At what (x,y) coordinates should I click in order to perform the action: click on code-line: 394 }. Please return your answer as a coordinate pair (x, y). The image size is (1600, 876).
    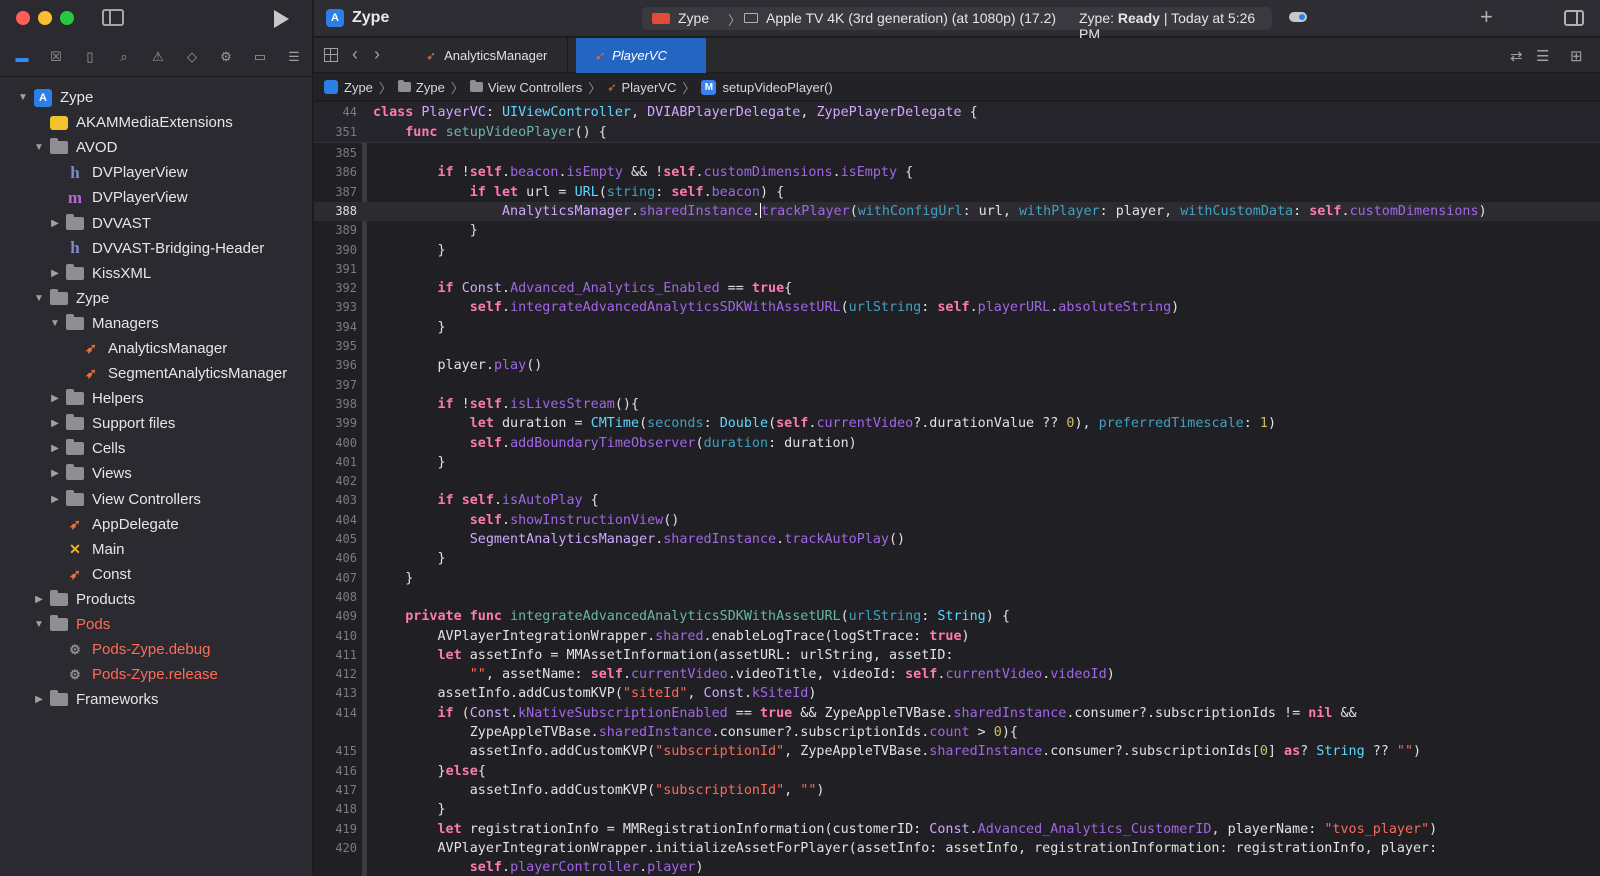
    Looking at the image, I should click on (957, 327).